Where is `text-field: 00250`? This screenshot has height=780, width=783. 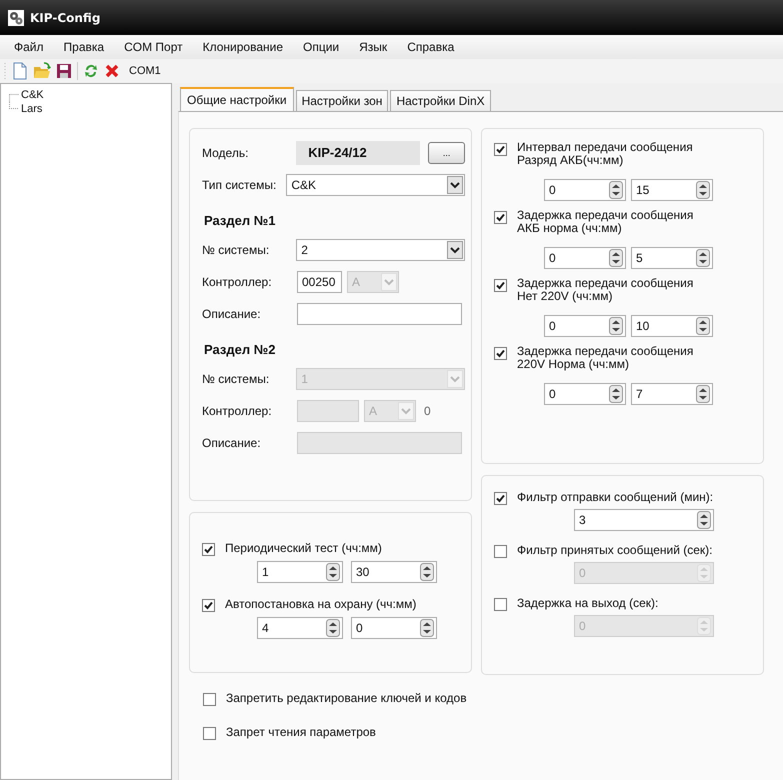 text-field: 00250 is located at coordinates (319, 281).